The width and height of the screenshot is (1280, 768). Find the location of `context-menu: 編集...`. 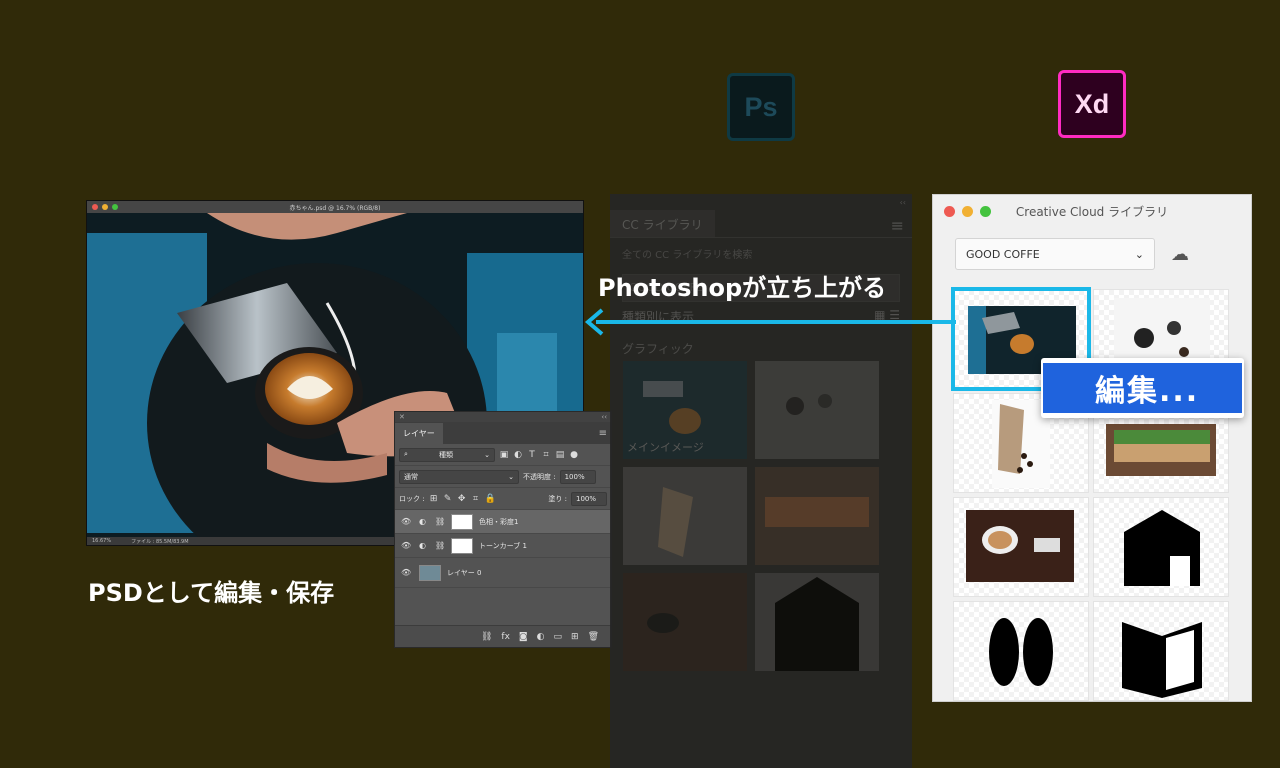

context-menu: 編集... is located at coordinates (1142, 388).